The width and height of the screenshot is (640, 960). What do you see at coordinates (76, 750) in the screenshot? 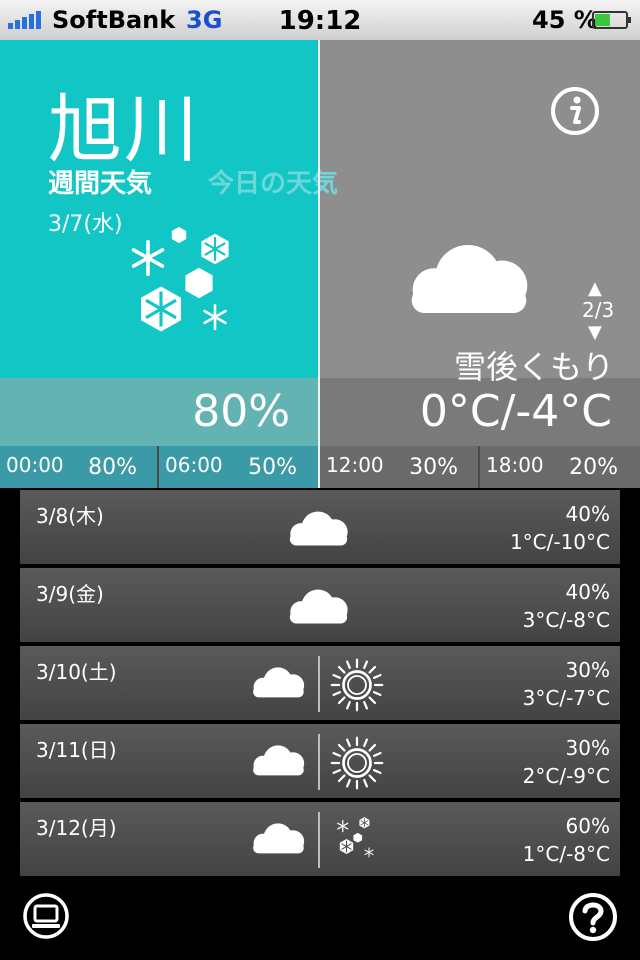
I see `forecast-date: 3/11(日)` at bounding box center [76, 750].